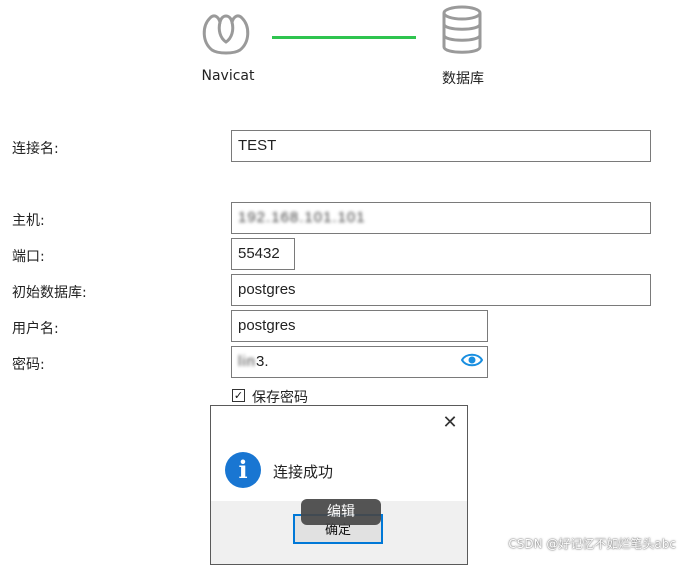 The image size is (684, 565). I want to click on save-password-label: 保存密码, so click(280, 398).